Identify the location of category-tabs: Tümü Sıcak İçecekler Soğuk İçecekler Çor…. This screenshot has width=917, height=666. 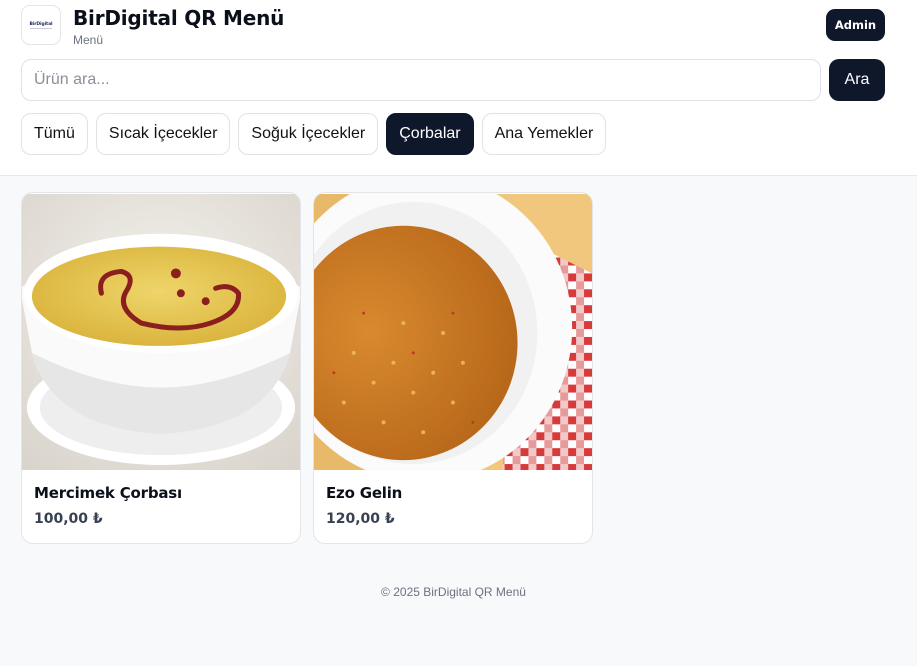
(314, 134).